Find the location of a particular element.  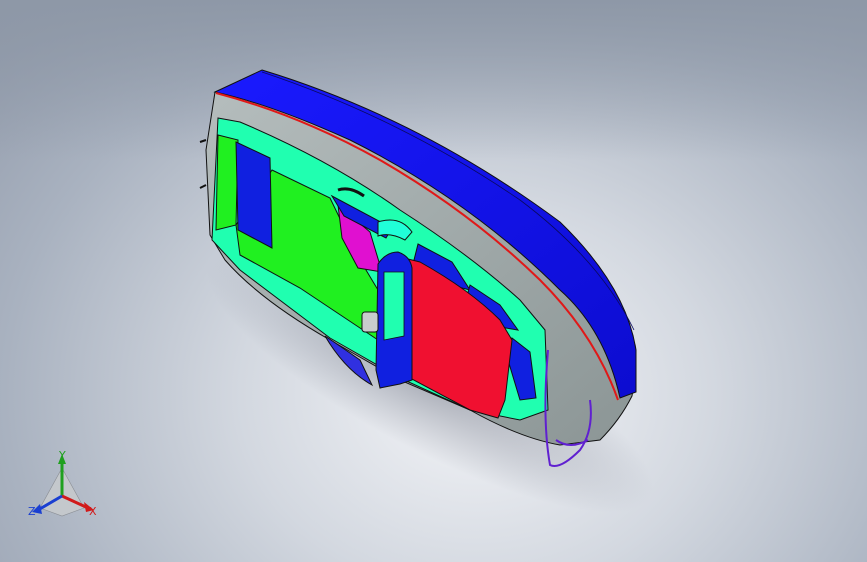

cockpit-handle is located at coordinates (370, 322).